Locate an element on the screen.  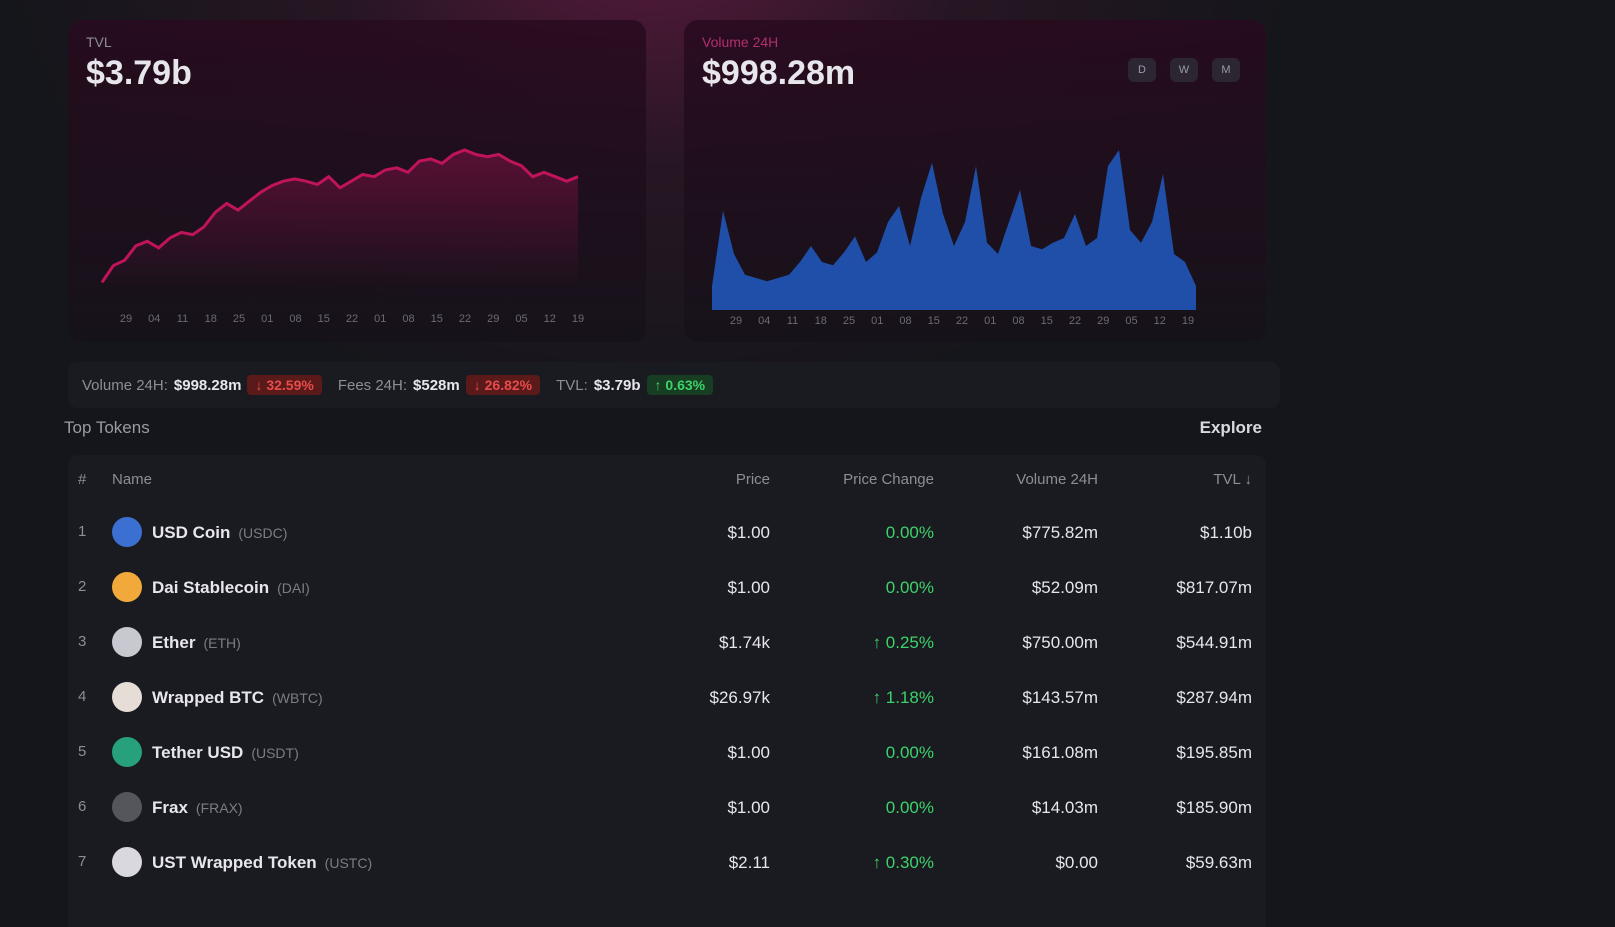
col-price: Price is located at coordinates (753, 479).